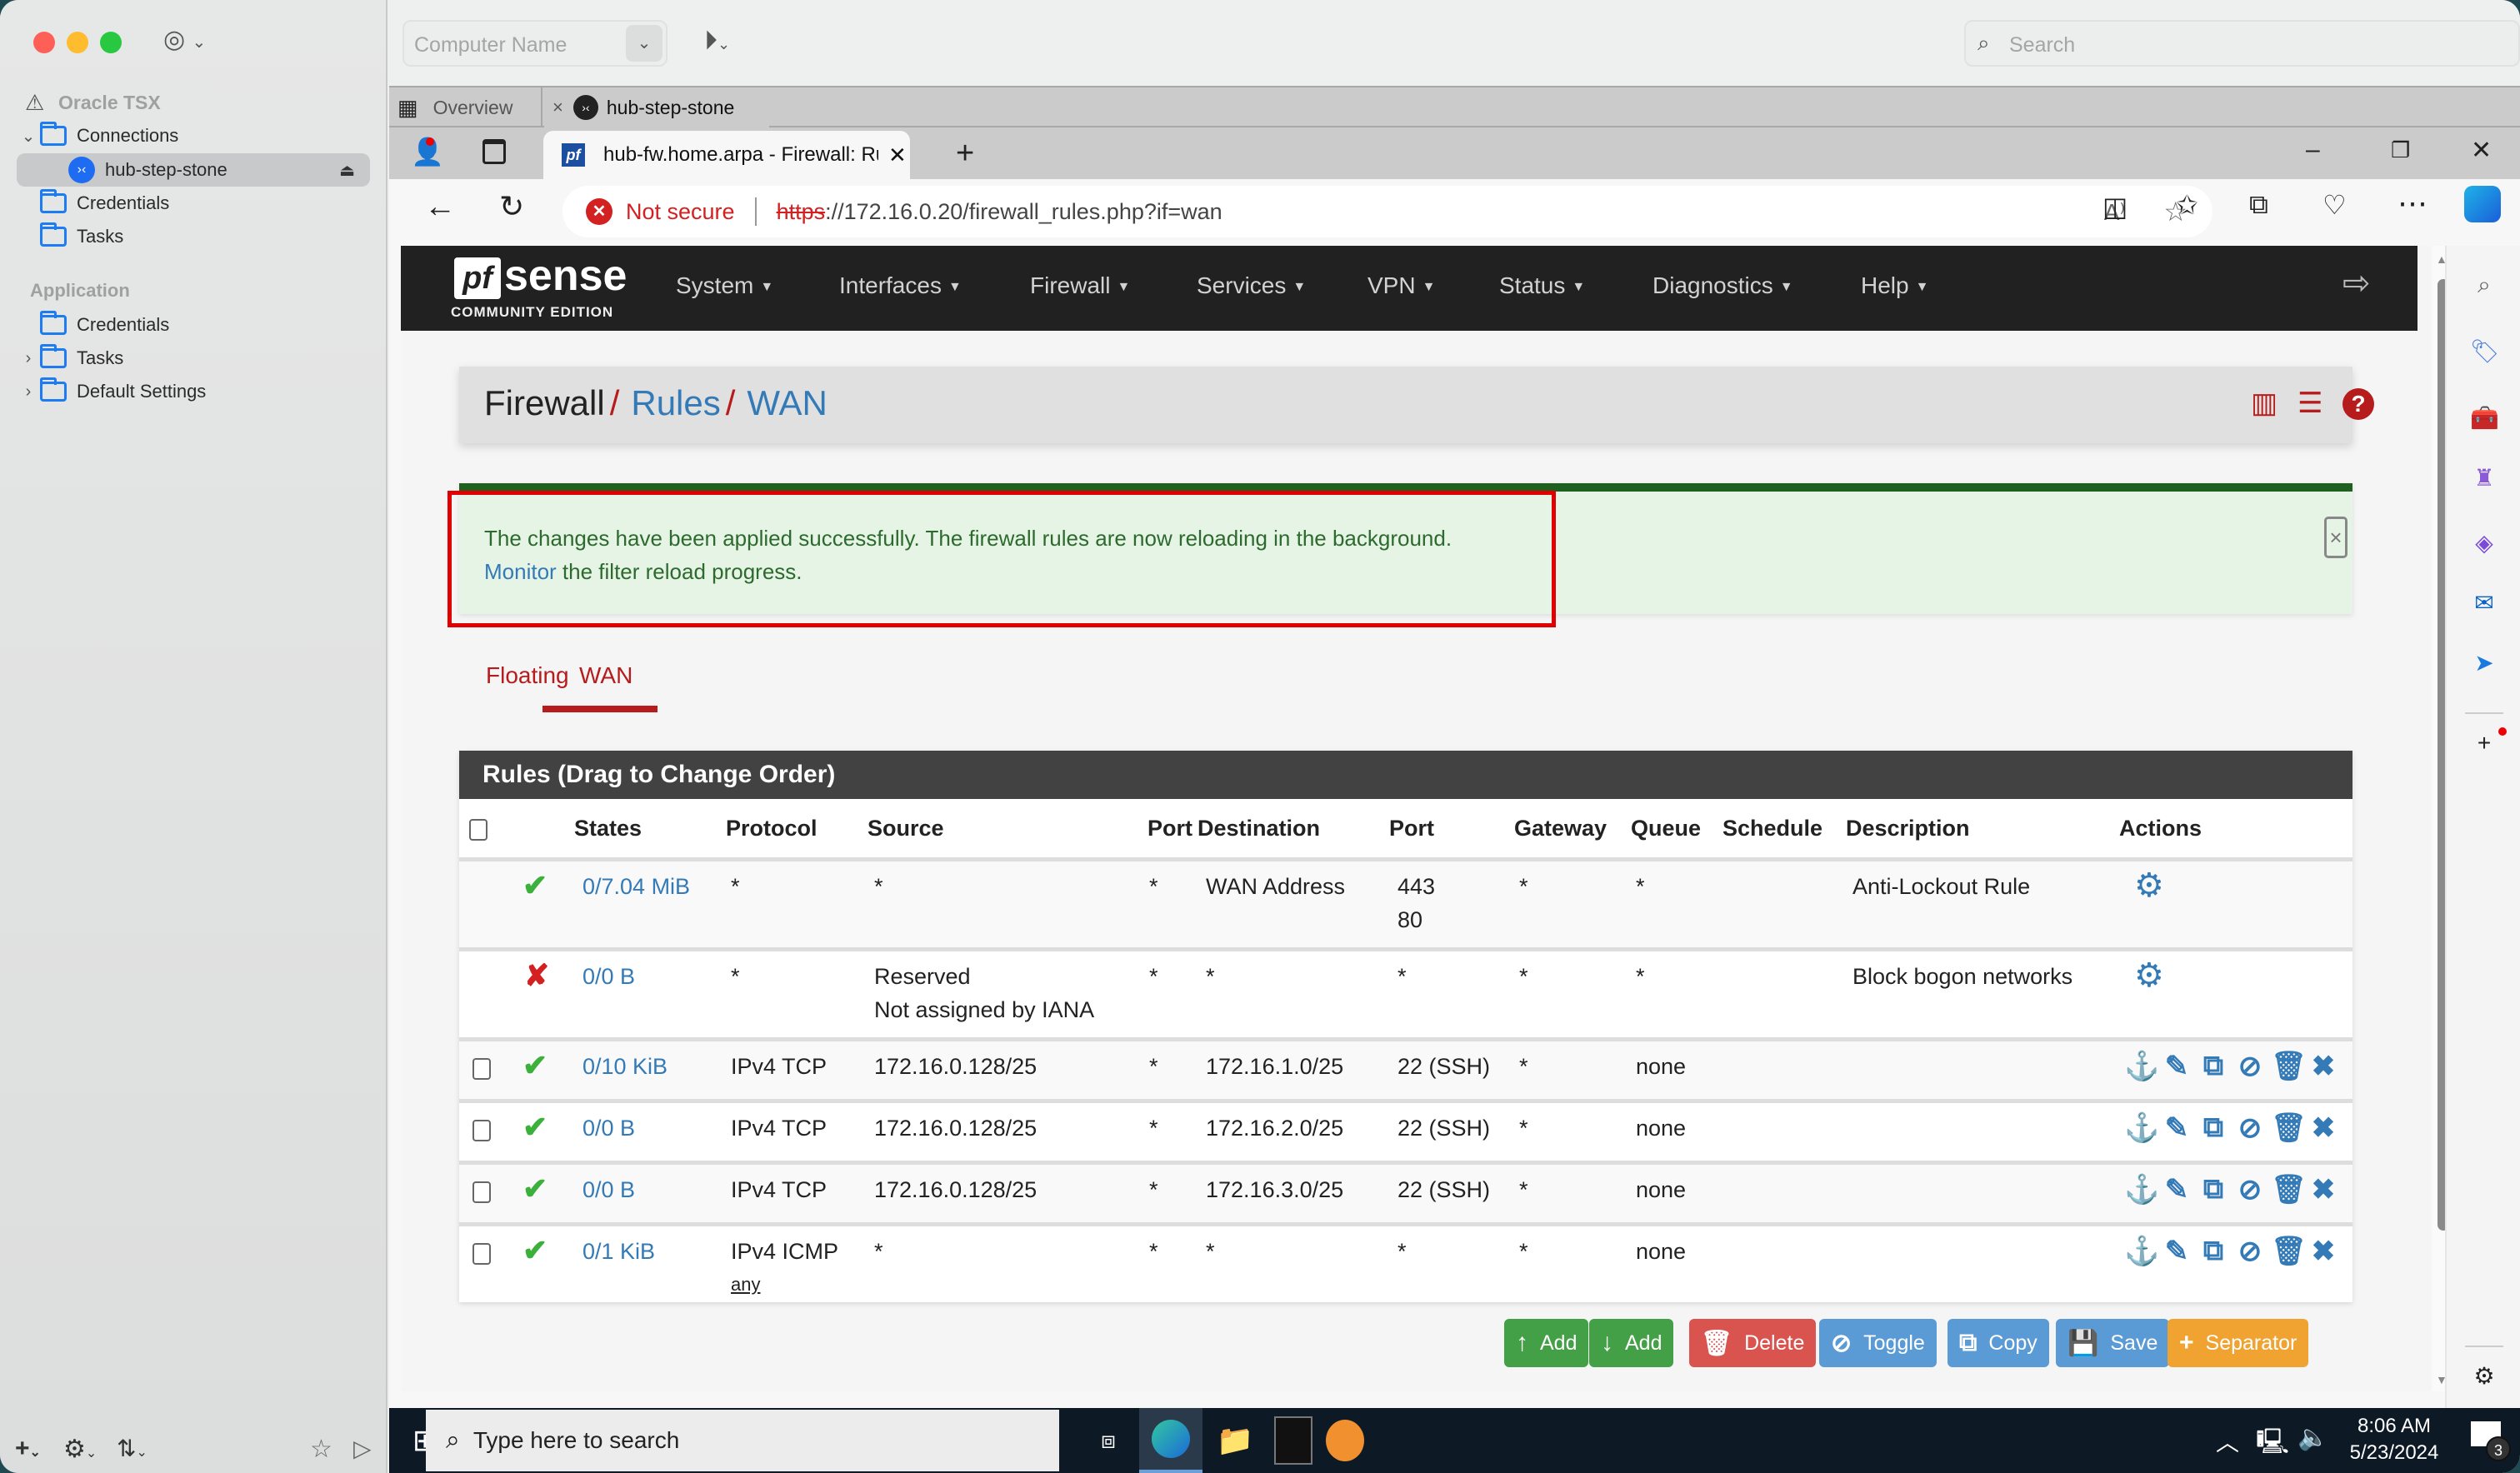  What do you see at coordinates (906, 829) in the screenshot?
I see `col-source: Source` at bounding box center [906, 829].